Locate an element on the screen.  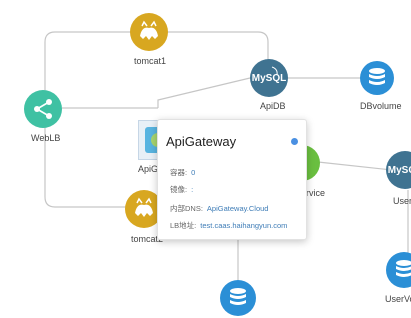
weblb-label: WebLB is located at coordinates (46, 138).